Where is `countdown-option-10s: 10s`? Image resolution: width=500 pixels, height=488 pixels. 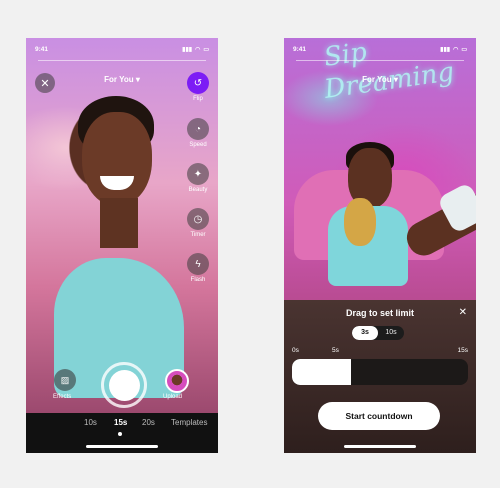 countdown-option-10s: 10s is located at coordinates (391, 333).